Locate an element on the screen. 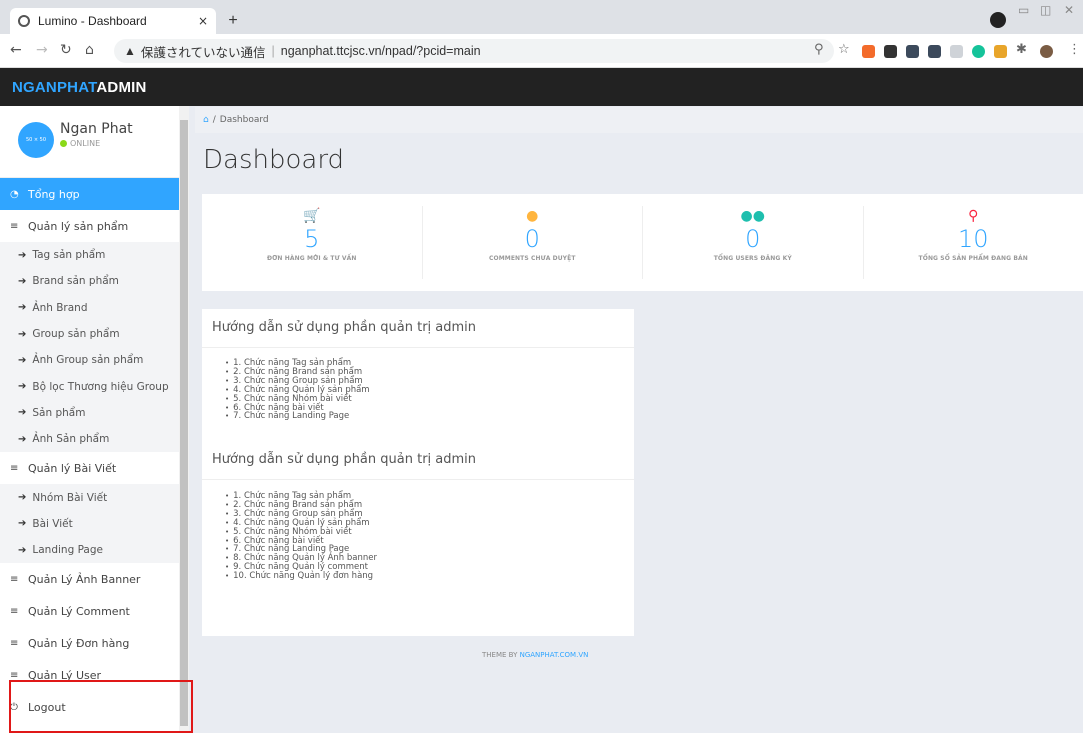  list-item: 7. Chức năng Landing Page is located at coordinates (297, 416).